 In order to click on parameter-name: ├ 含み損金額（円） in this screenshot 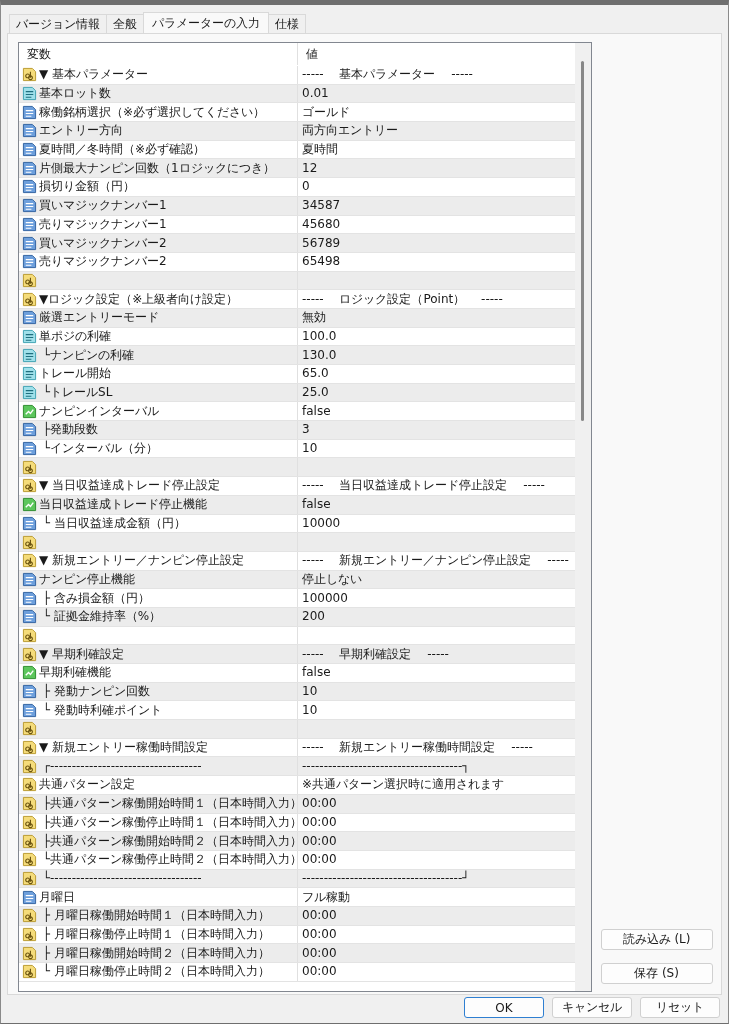, I will do `click(95, 598)`.